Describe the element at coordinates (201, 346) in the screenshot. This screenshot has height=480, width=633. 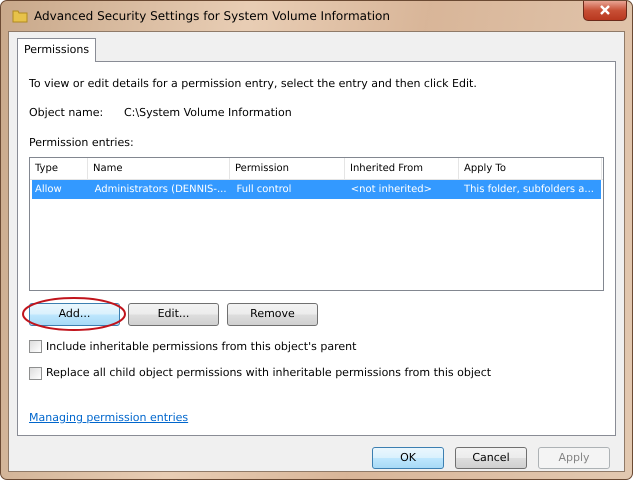
I see `checkbox-label: Include inheritable permissions from this object's parent` at that location.